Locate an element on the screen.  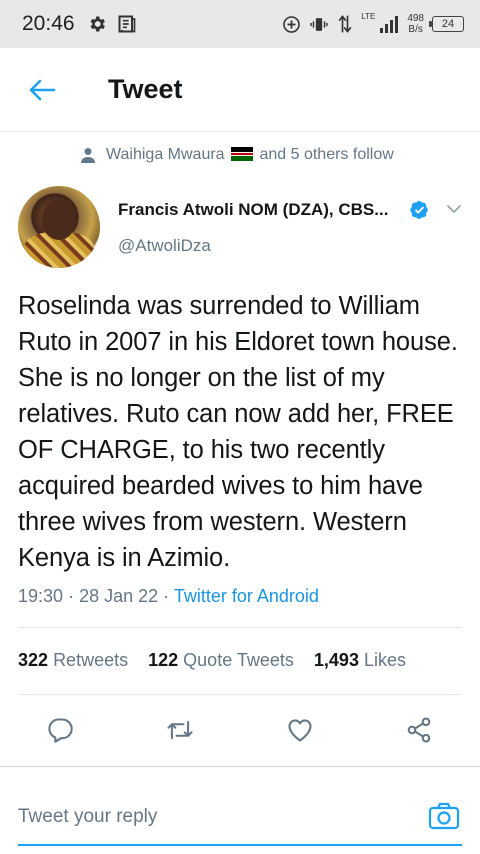
reply-button is located at coordinates (60, 730).